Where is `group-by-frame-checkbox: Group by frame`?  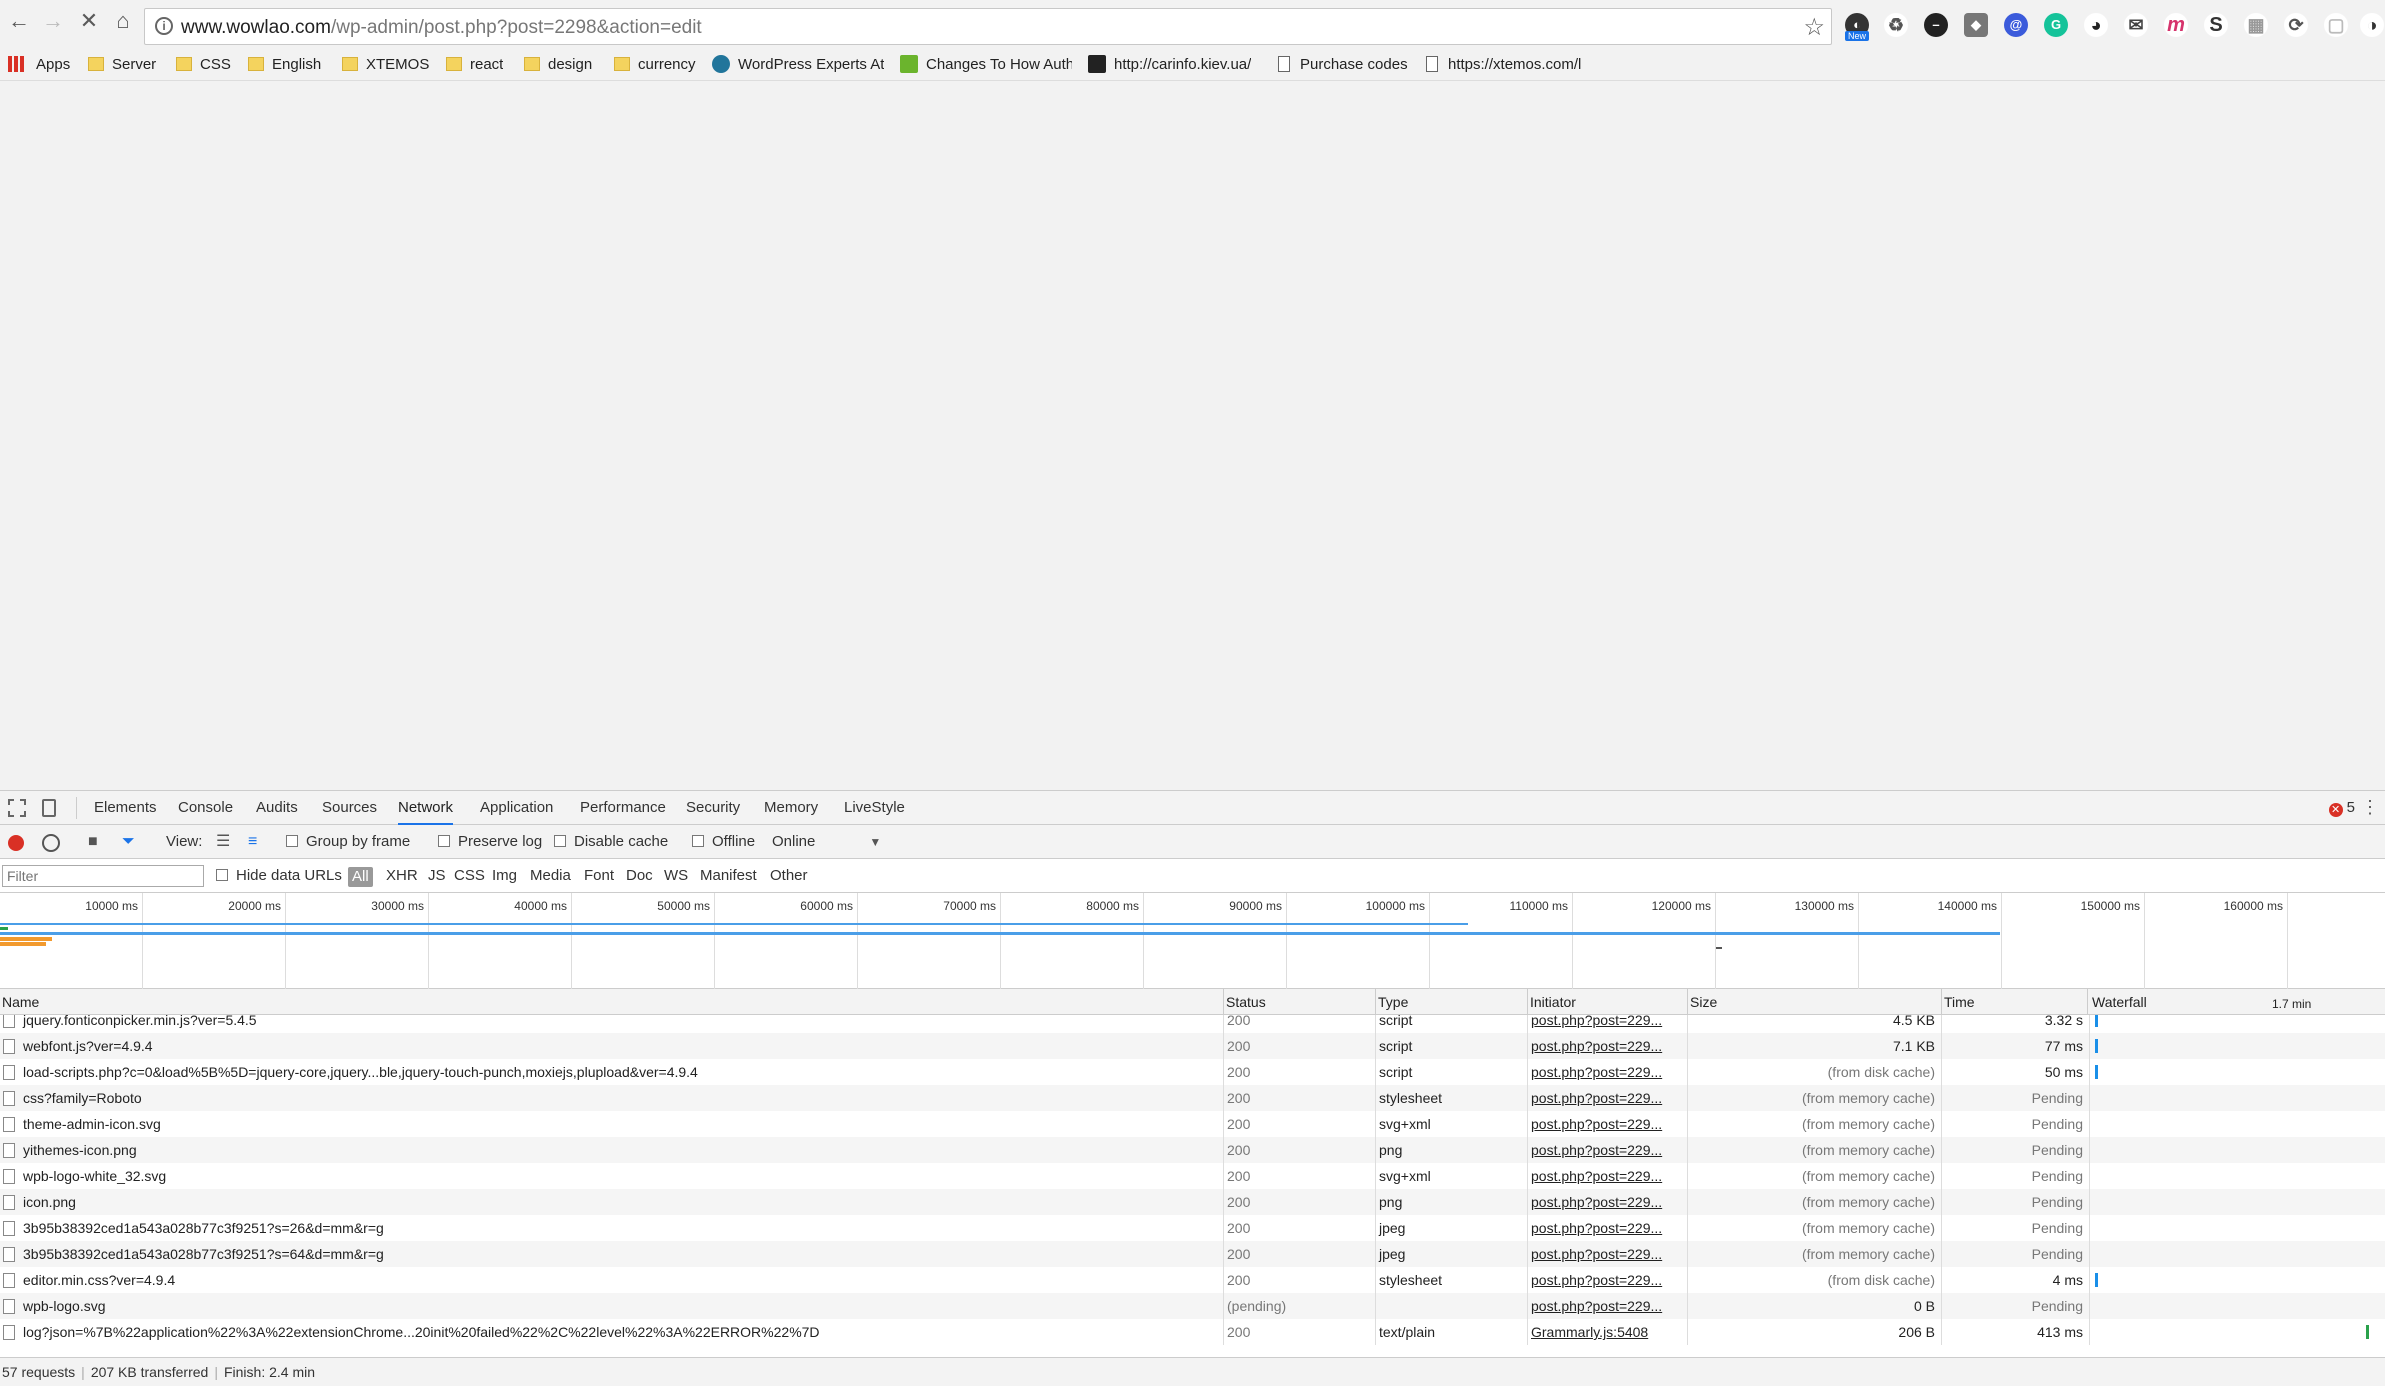
group-by-frame-checkbox: Group by frame is located at coordinates (348, 842).